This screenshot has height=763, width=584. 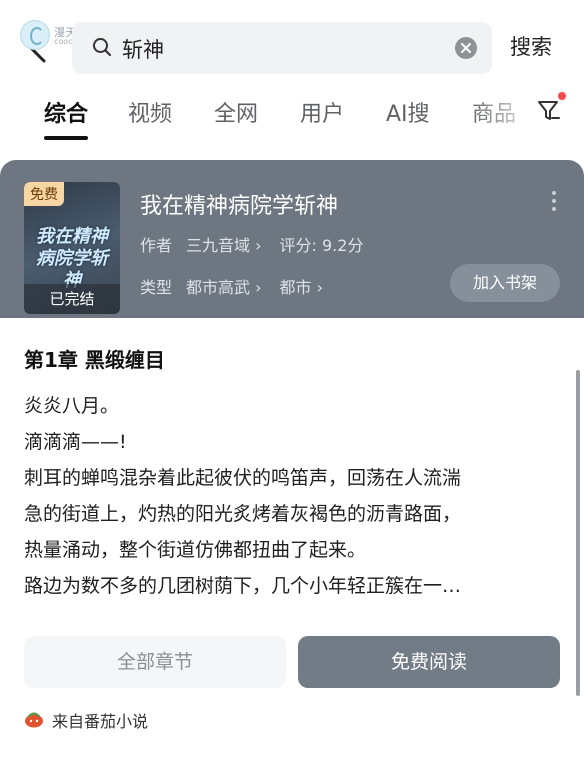 What do you see at coordinates (505, 114) in the screenshot?
I see `tab-fade` at bounding box center [505, 114].